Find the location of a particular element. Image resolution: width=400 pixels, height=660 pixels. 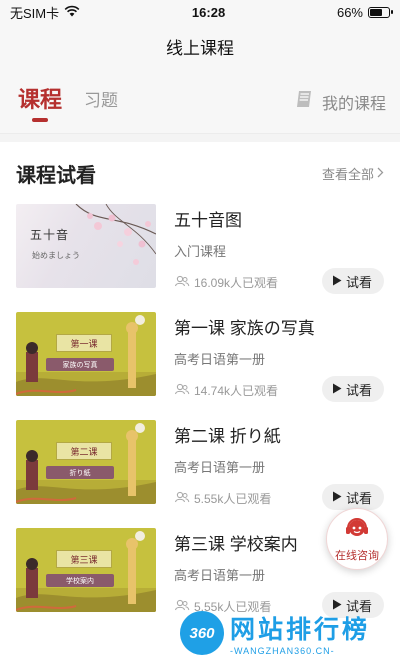

course-subtitle: 入门课程 is located at coordinates (200, 251).